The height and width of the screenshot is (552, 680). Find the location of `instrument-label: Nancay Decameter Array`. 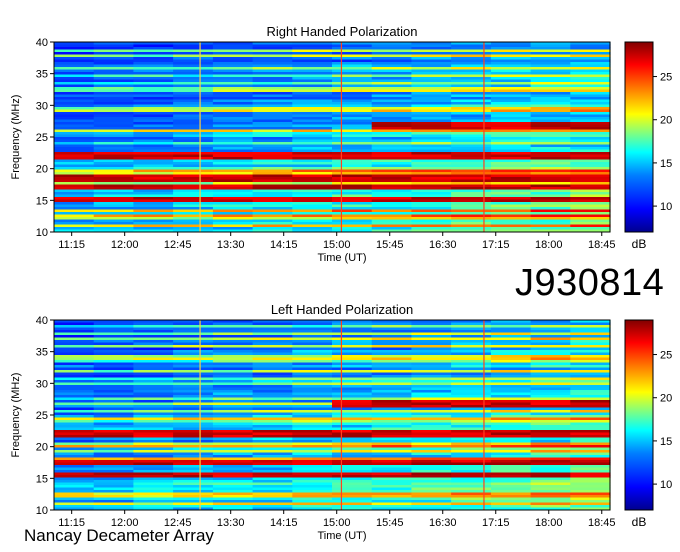

instrument-label: Nancay Decameter Array is located at coordinates (119, 535).